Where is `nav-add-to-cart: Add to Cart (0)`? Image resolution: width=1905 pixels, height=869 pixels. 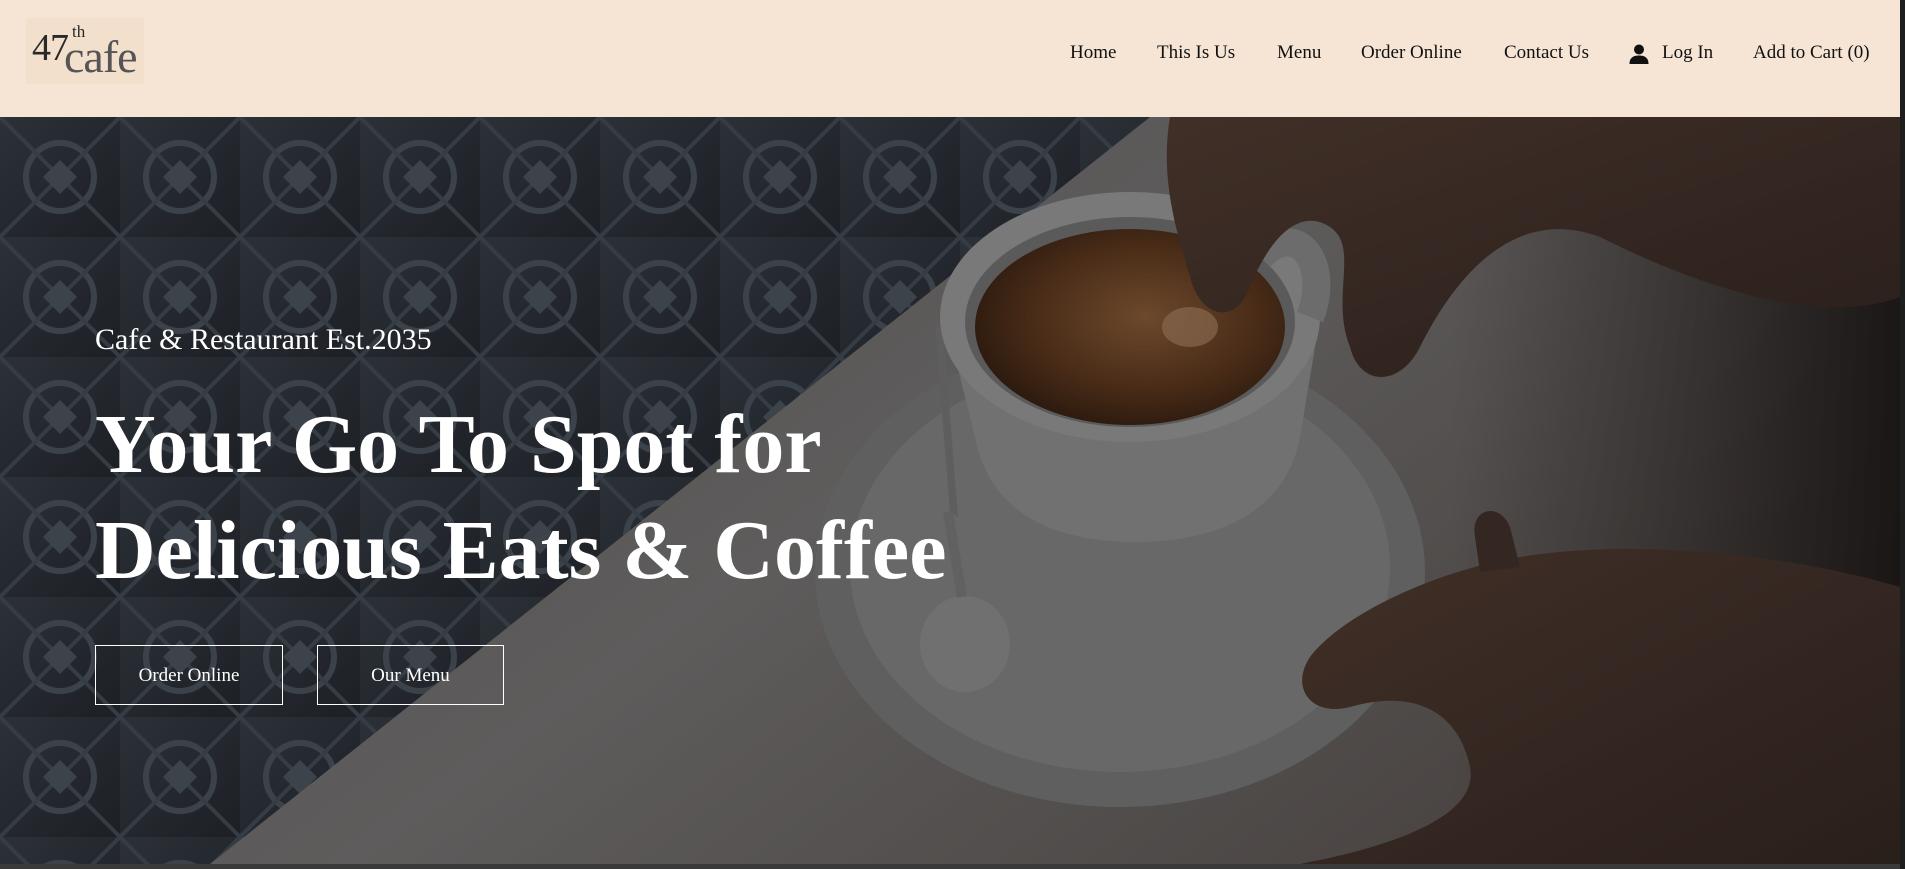
nav-add-to-cart: Add to Cart (0) is located at coordinates (1811, 55).